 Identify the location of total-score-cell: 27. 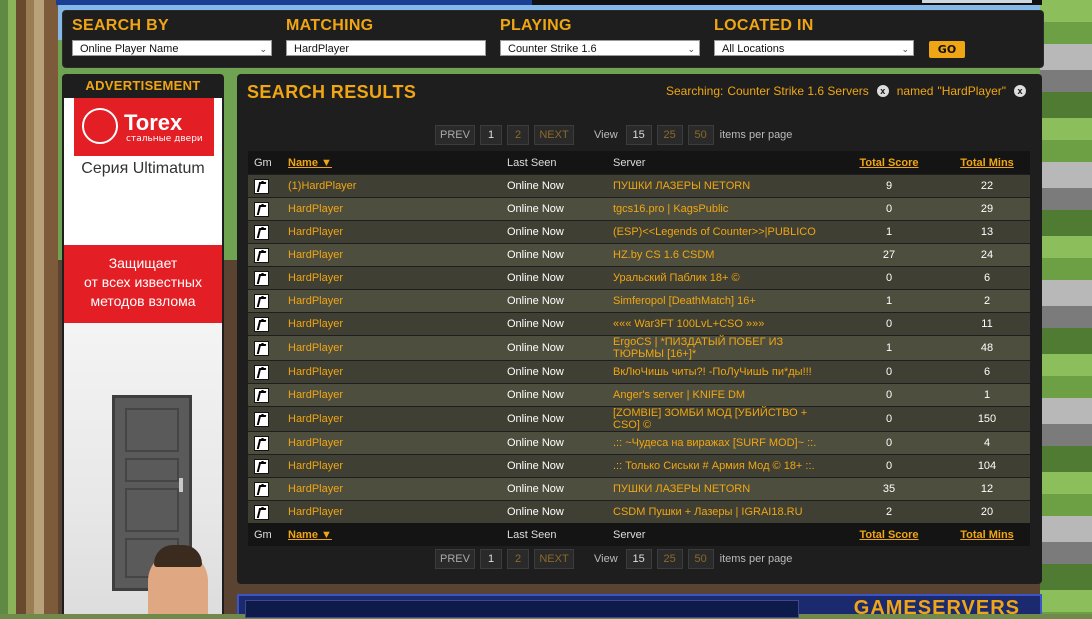
(889, 255).